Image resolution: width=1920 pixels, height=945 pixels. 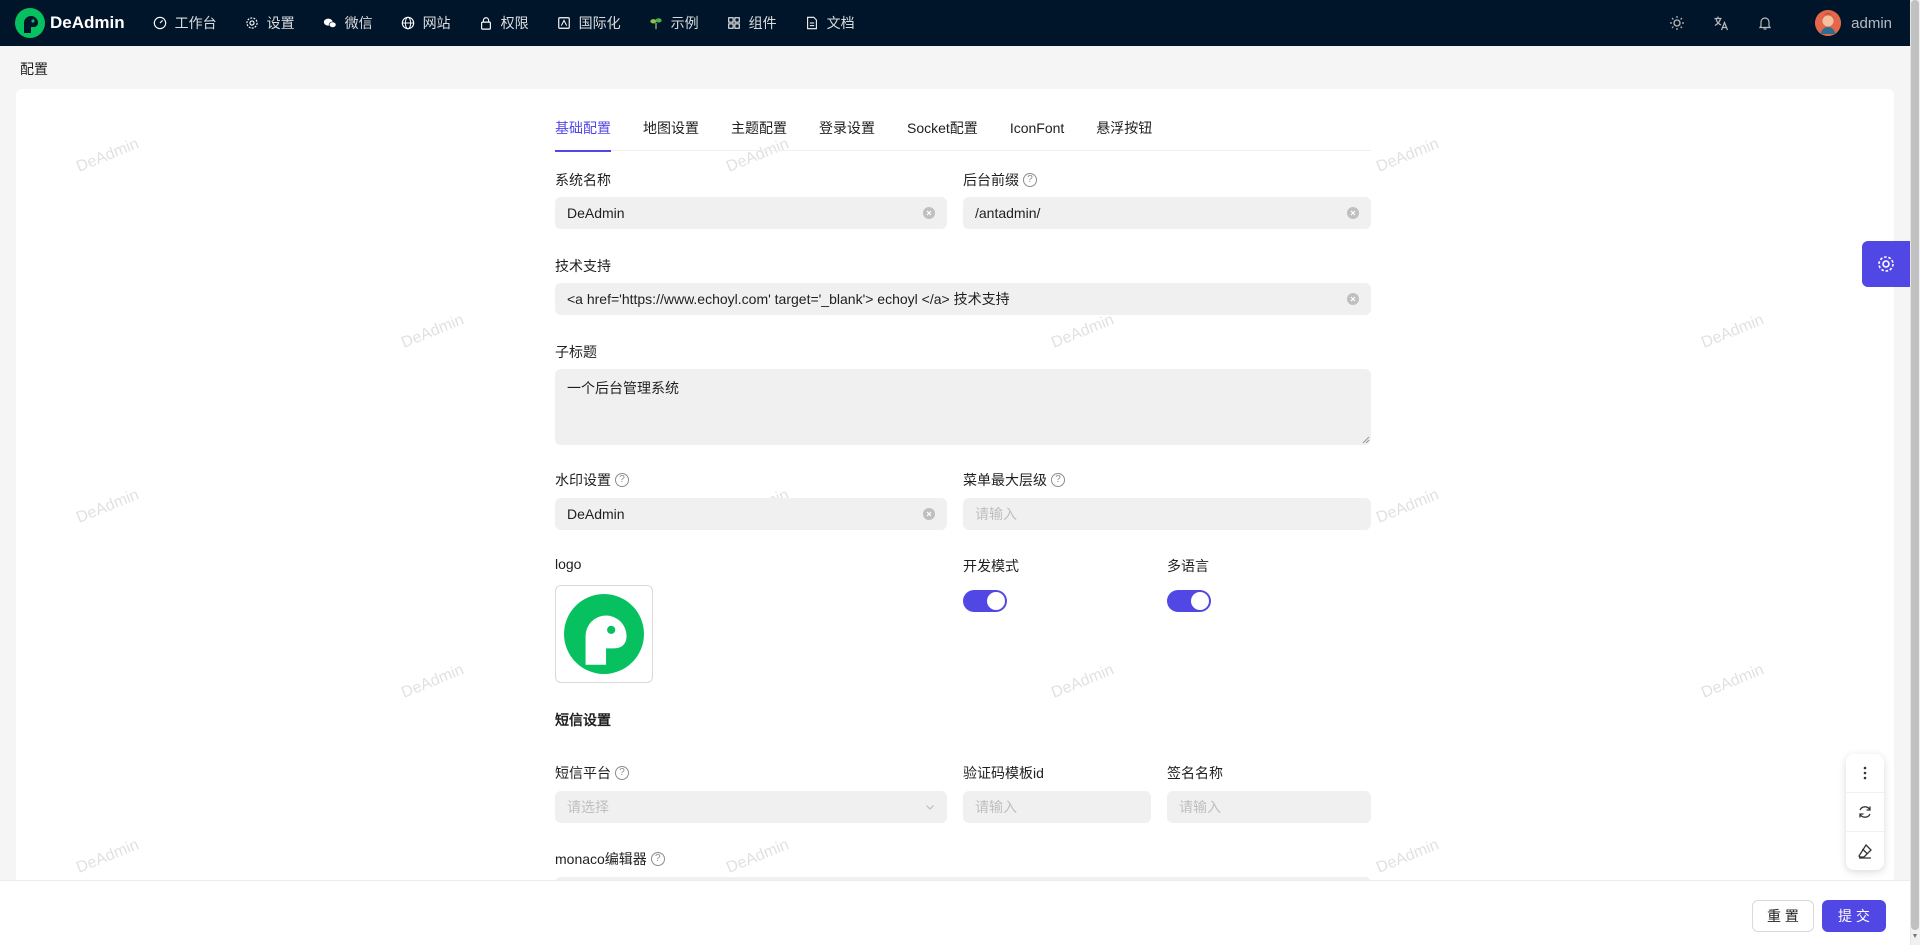 What do you see at coordinates (583, 180) in the screenshot?
I see `system-name-label: 系统名称` at bounding box center [583, 180].